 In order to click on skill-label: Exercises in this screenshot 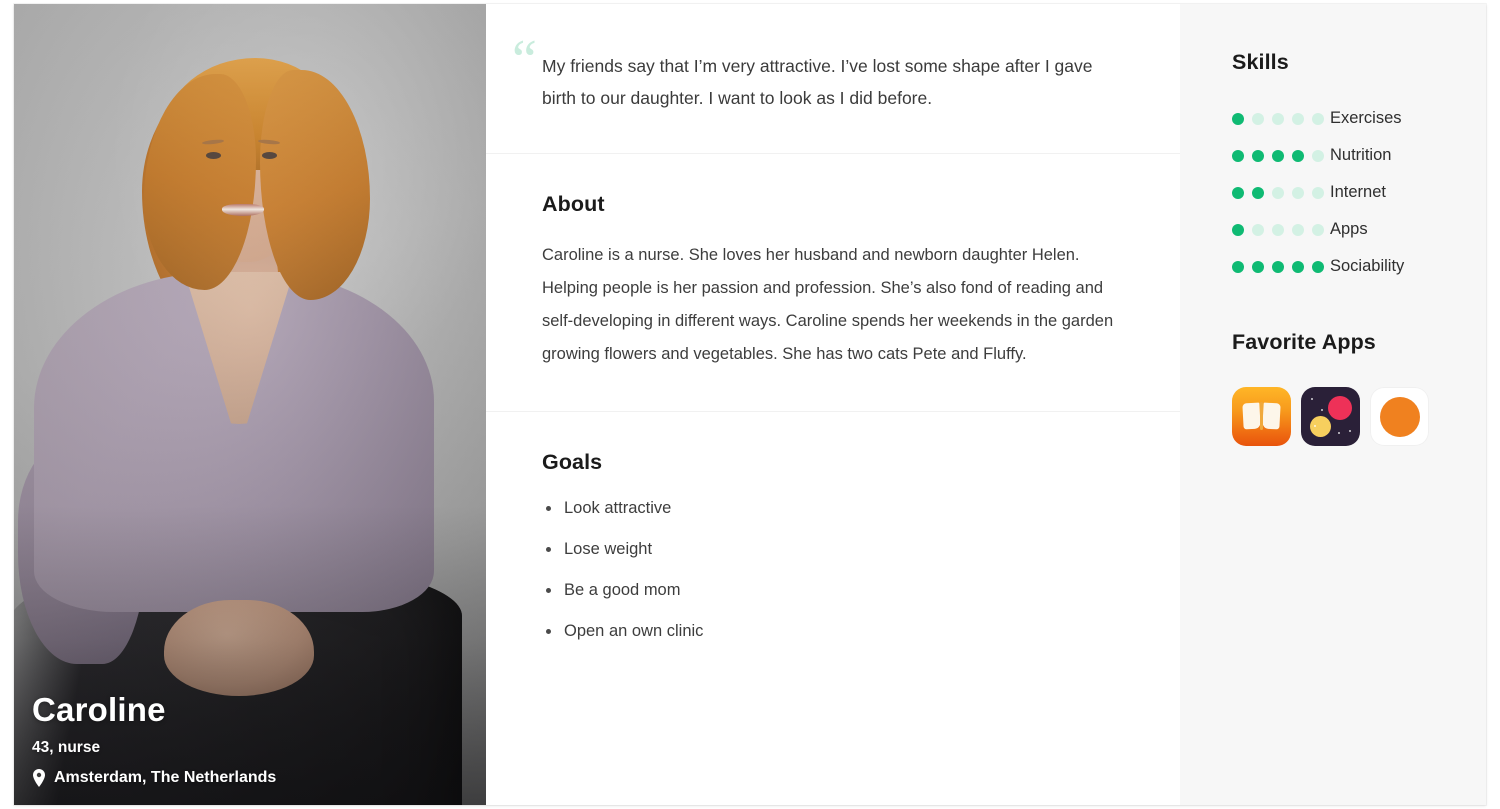, I will do `click(1366, 118)`.